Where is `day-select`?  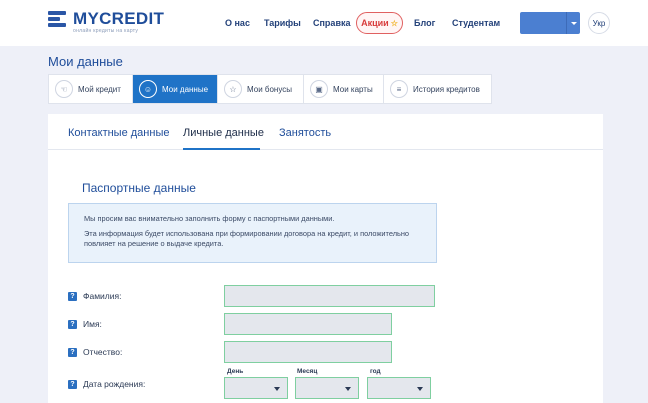
day-select is located at coordinates (256, 388).